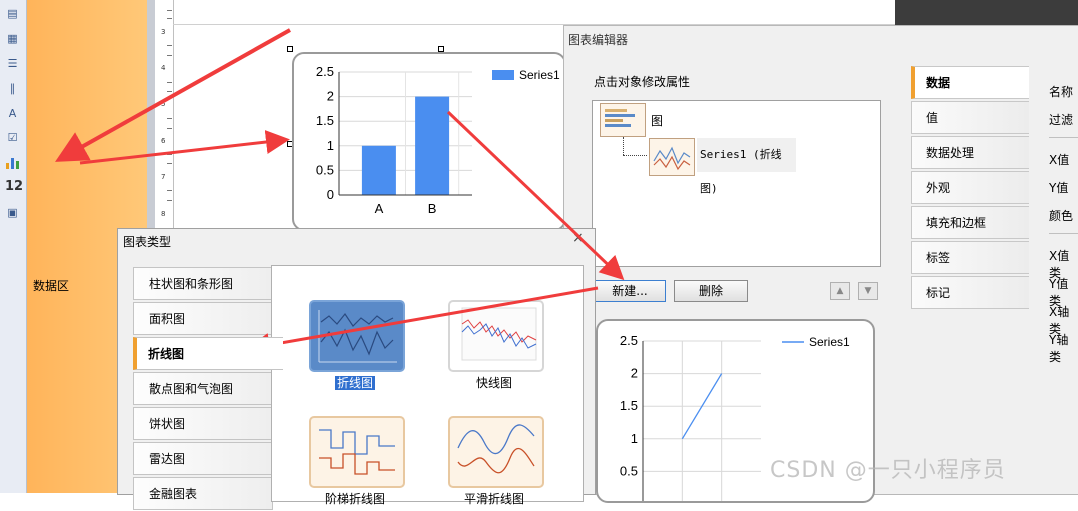 This screenshot has height=511, width=1078. What do you see at coordinates (1061, 216) in the screenshot?
I see `prop-color: 颜色` at bounding box center [1061, 216].